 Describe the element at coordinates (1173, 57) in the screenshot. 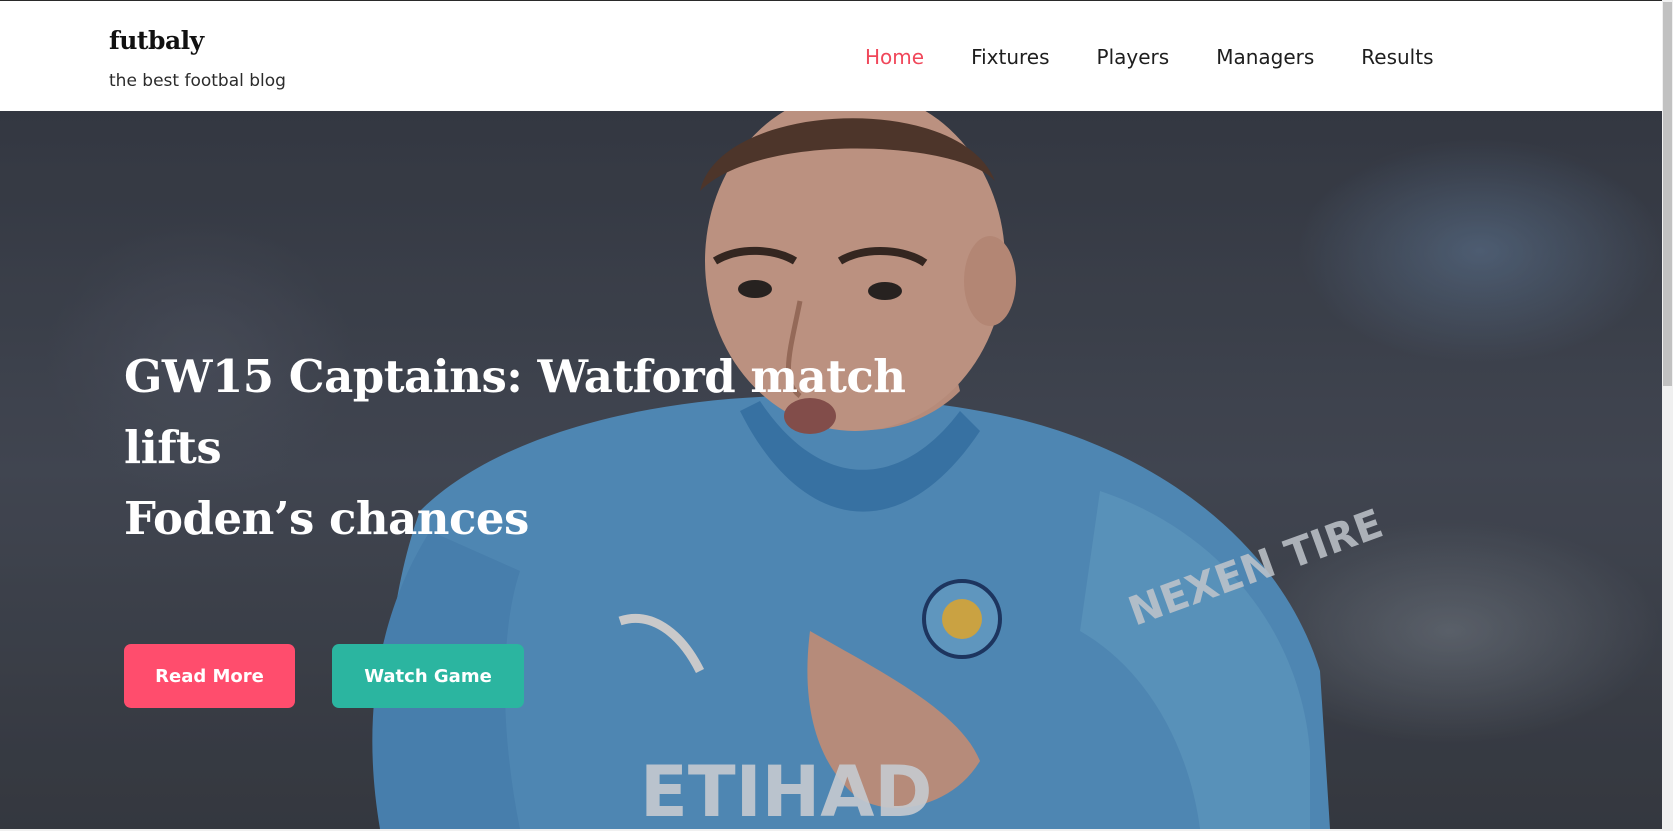

I see `main-nav: Home Fixtures Players Managers Results` at that location.